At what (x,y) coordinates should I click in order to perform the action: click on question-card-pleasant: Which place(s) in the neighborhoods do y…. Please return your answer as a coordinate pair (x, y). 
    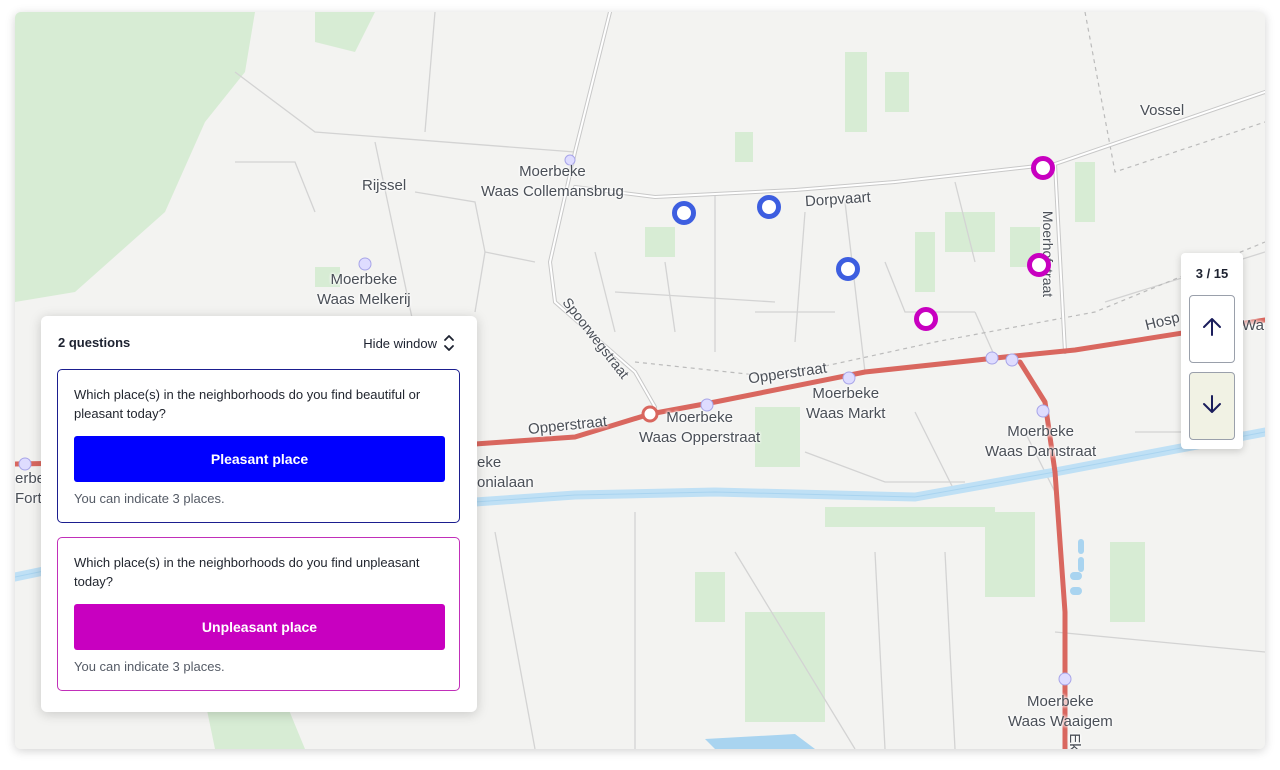
    Looking at the image, I should click on (258, 446).